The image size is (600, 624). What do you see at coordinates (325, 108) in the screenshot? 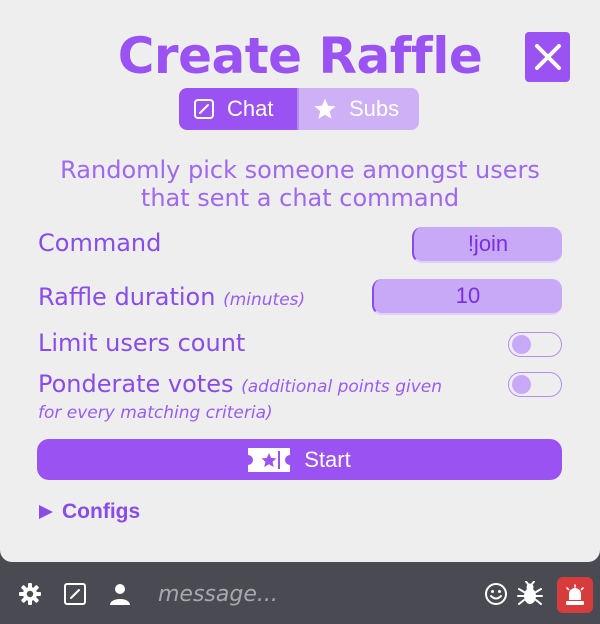
I see `star-icon` at bounding box center [325, 108].